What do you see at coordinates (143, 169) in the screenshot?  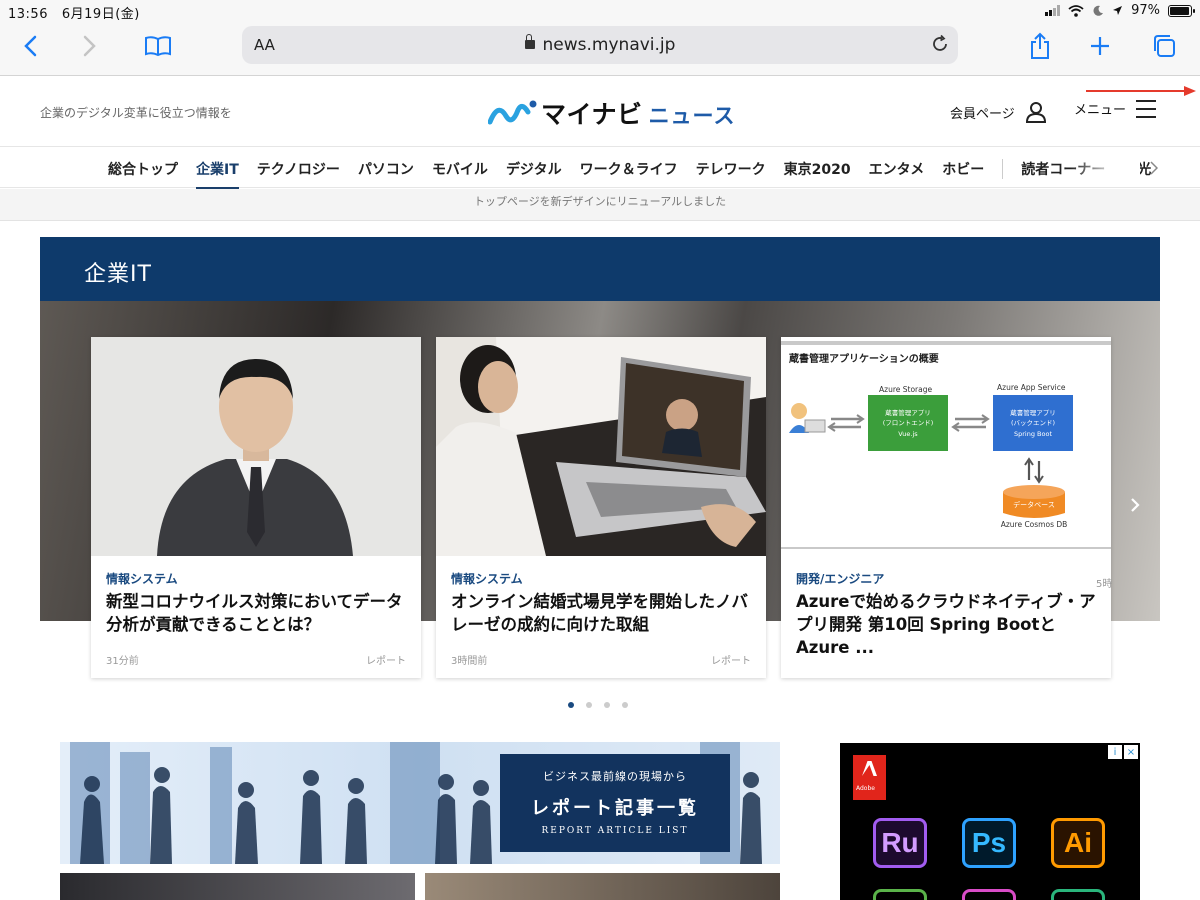 I see `nav-item: 総合トップ` at bounding box center [143, 169].